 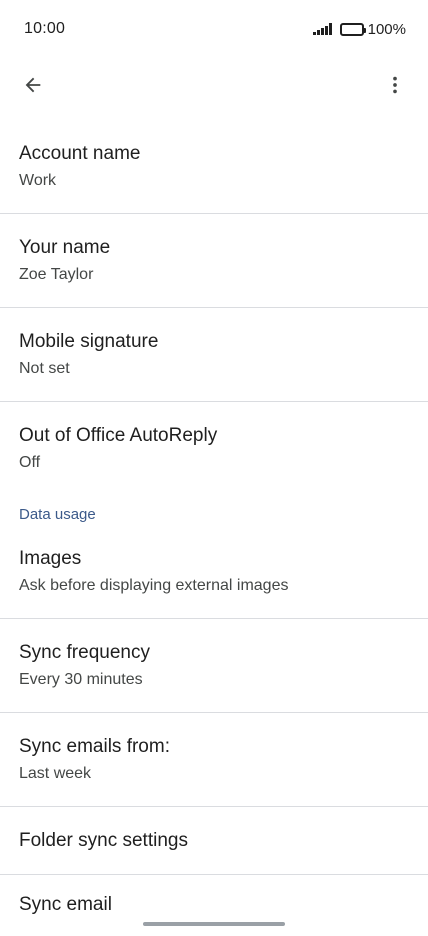 What do you see at coordinates (94, 746) in the screenshot?
I see `sync-emails-from-title: Sync emails from:` at bounding box center [94, 746].